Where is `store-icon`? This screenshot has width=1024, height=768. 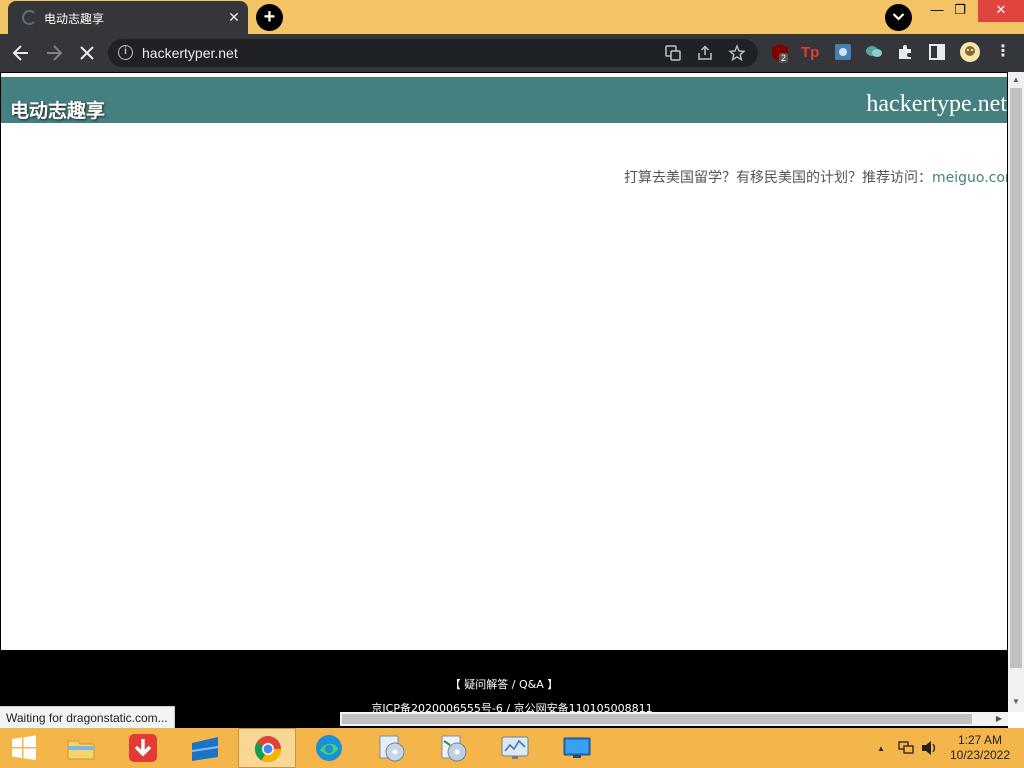
store-icon is located at coordinates (205, 749).